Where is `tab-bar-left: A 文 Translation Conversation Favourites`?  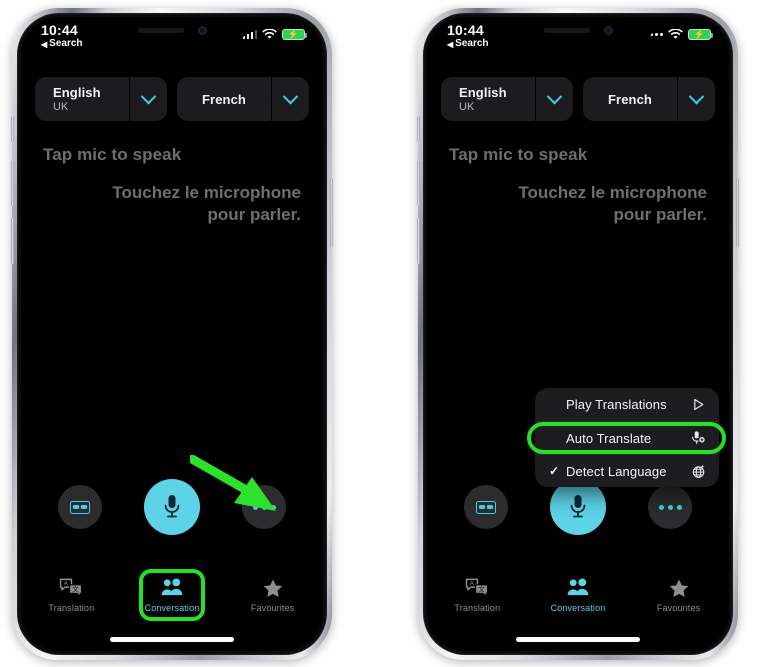
tab-bar-left: A 文 Translation Conversation Favourites is located at coordinates (172, 596).